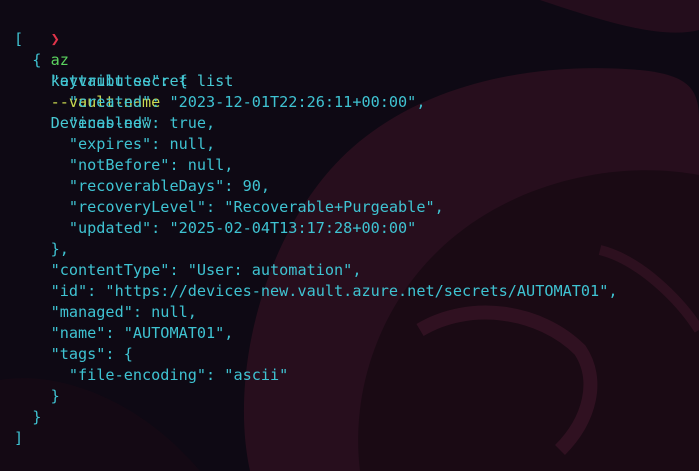 The image size is (699, 471). I want to click on output-line: "managed": null,, so click(105, 312).